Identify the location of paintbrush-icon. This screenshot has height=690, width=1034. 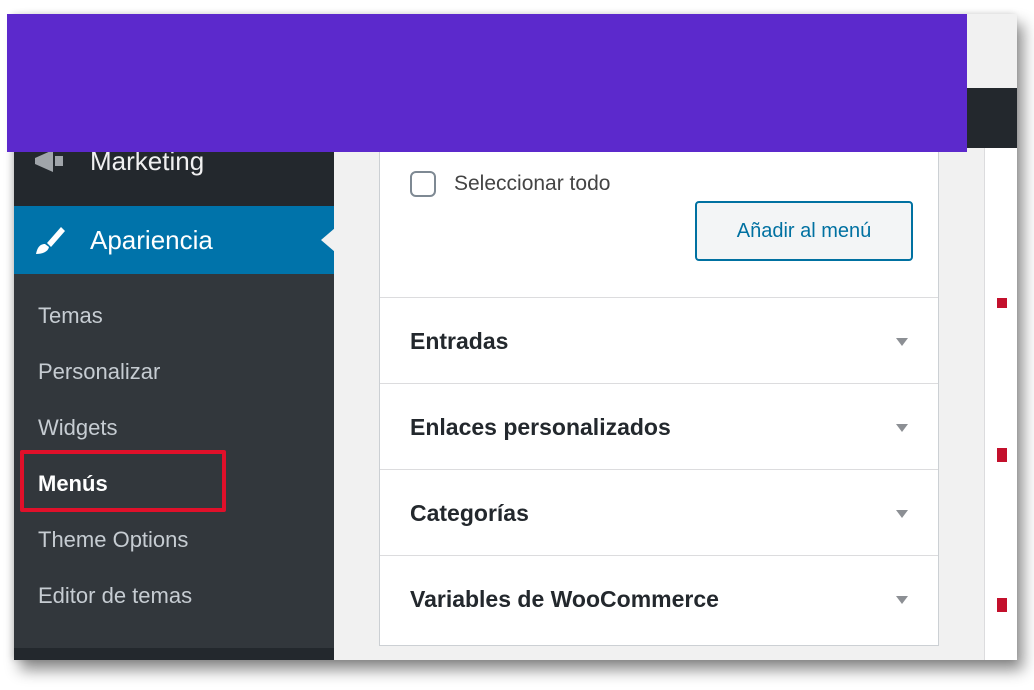
(50, 240).